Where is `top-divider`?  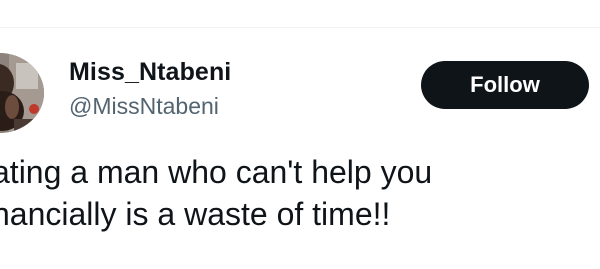 top-divider is located at coordinates (300, 27).